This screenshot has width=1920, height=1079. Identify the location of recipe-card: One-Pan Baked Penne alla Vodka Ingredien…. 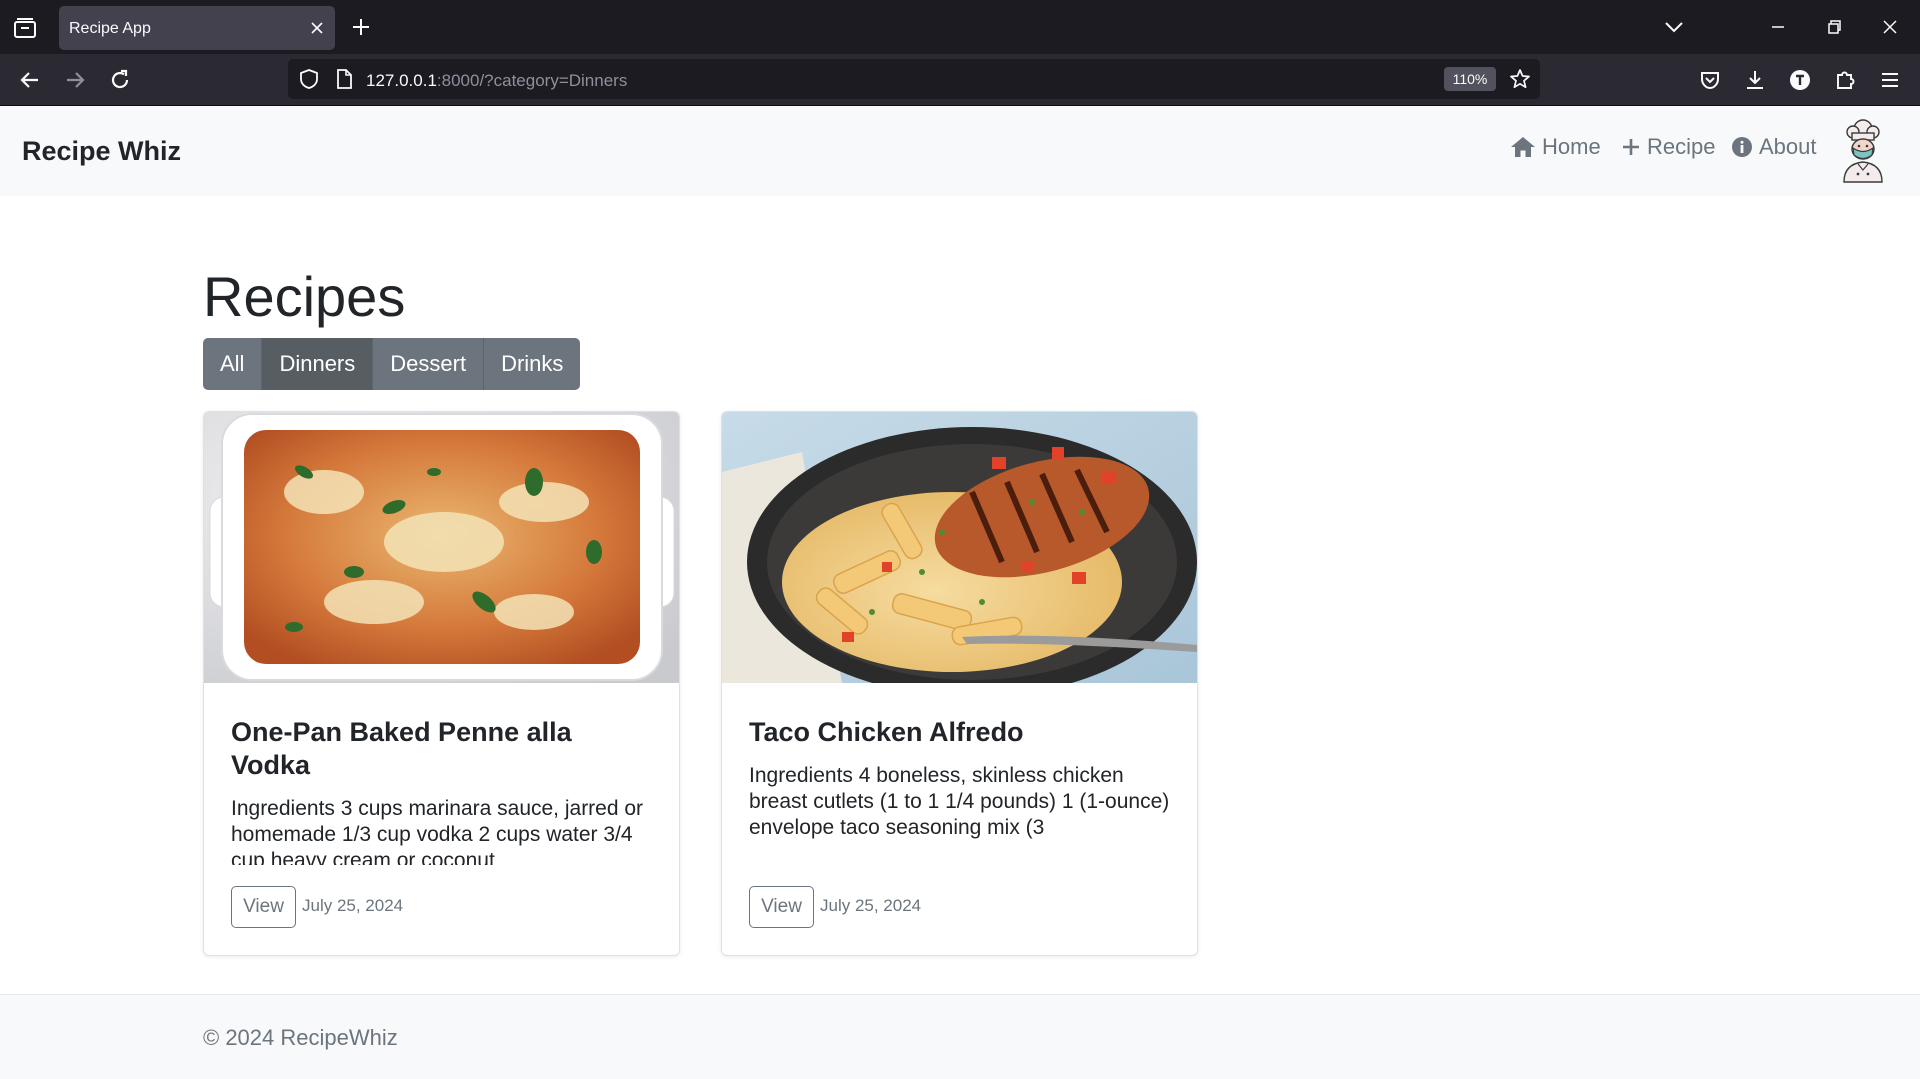
(441, 683).